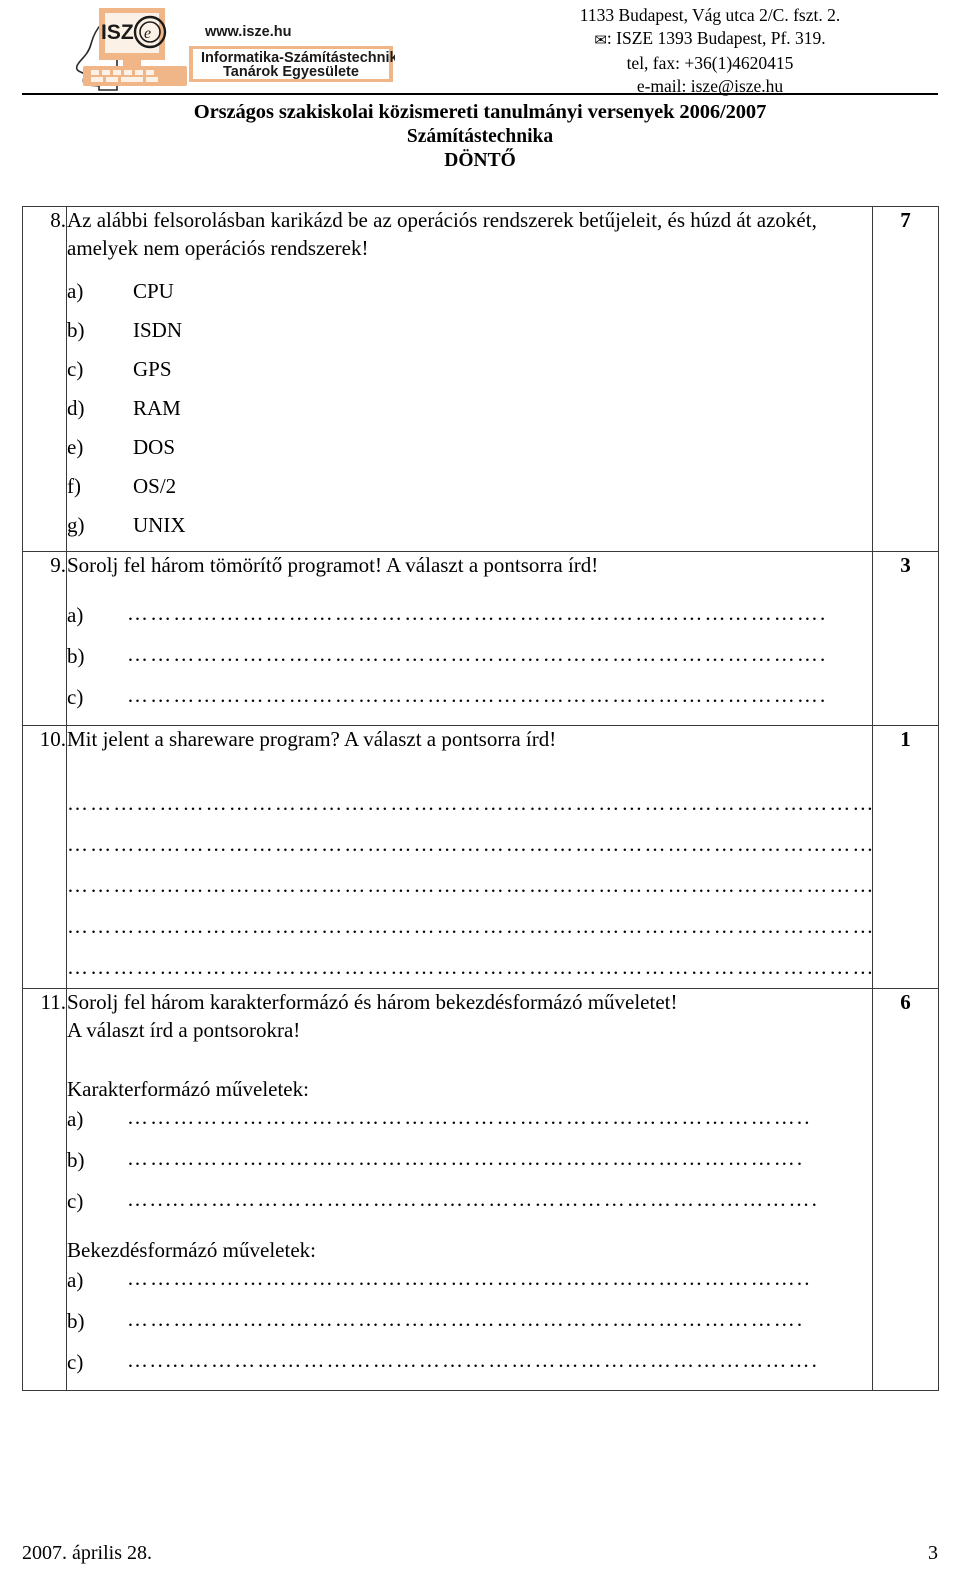  What do you see at coordinates (502, 447) in the screenshot?
I see `option-value: DOS` at bounding box center [502, 447].